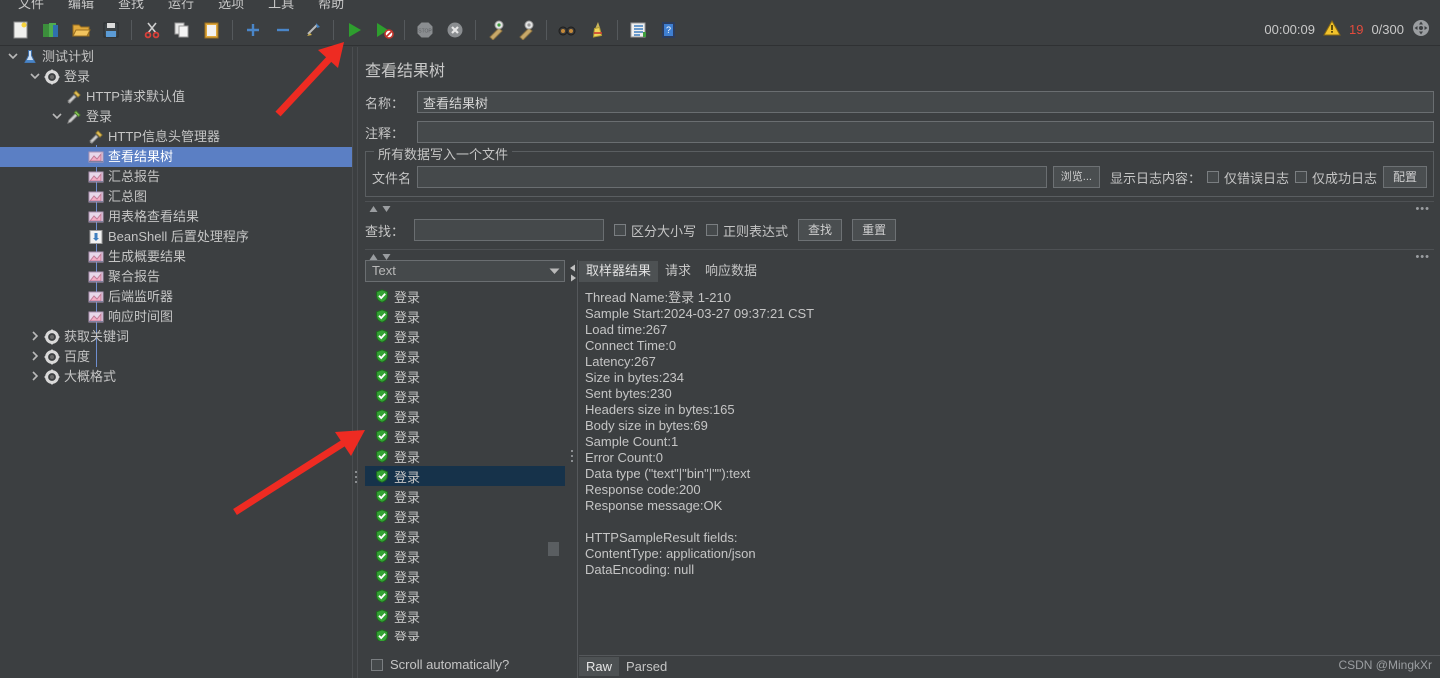  What do you see at coordinates (176, 57) in the screenshot?
I see `tree-node-0: 测试计划` at bounding box center [176, 57].